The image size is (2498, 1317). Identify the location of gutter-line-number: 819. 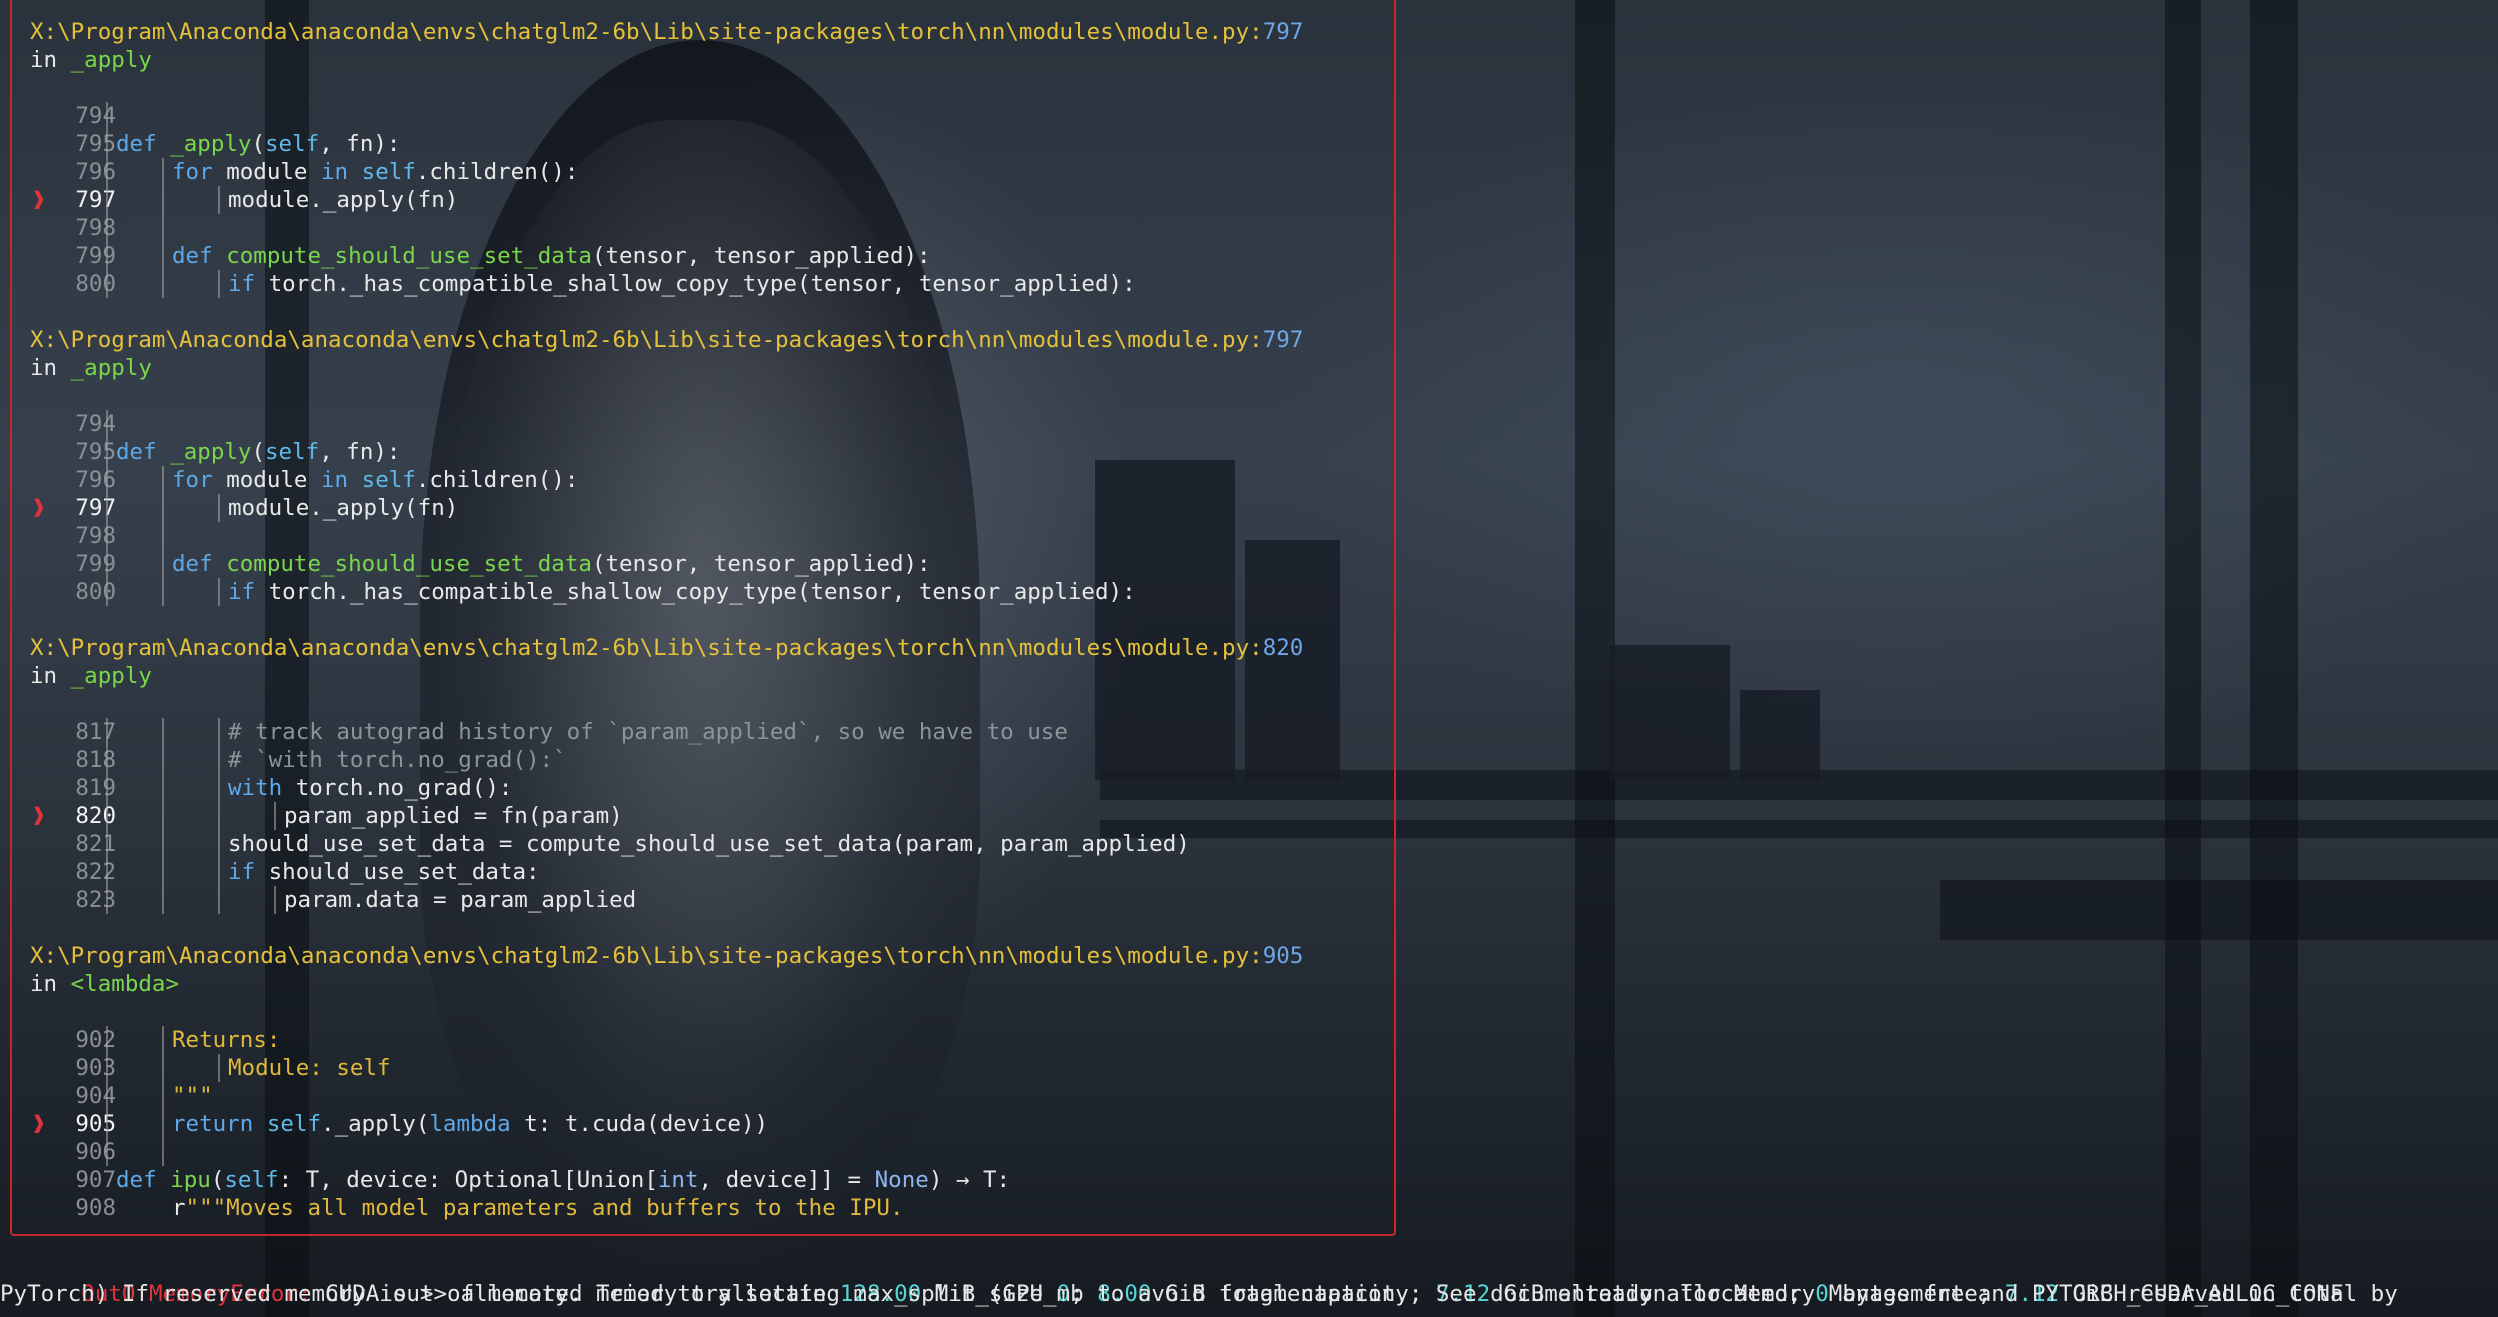
(95, 788).